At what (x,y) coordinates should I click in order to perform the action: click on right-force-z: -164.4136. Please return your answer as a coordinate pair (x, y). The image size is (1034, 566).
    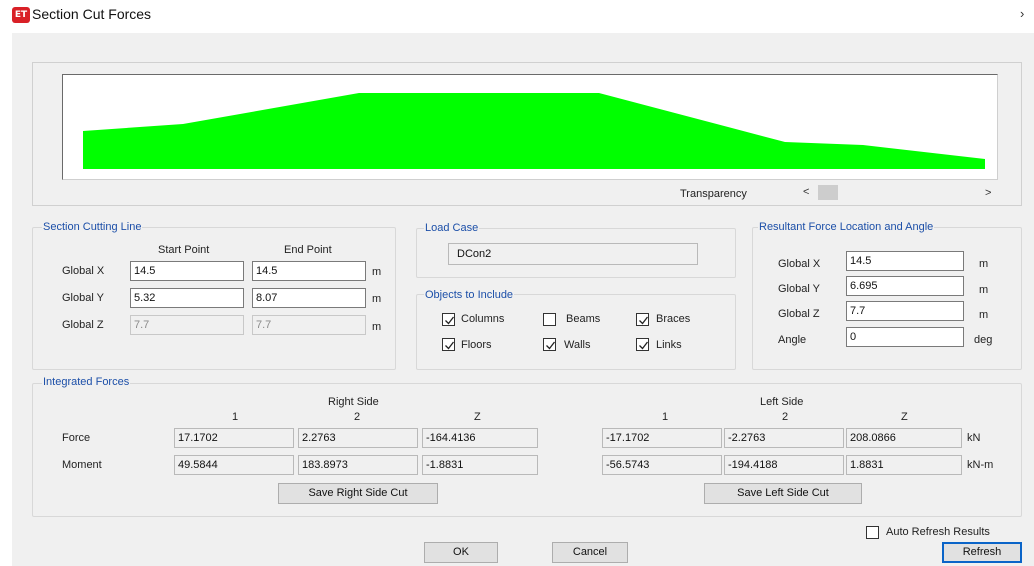
    Looking at the image, I should click on (480, 438).